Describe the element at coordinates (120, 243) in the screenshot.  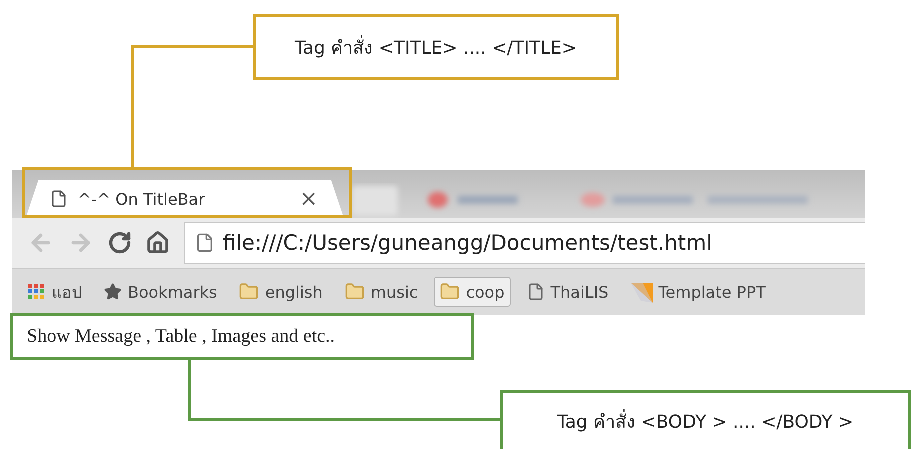
I see `reload-button` at that location.